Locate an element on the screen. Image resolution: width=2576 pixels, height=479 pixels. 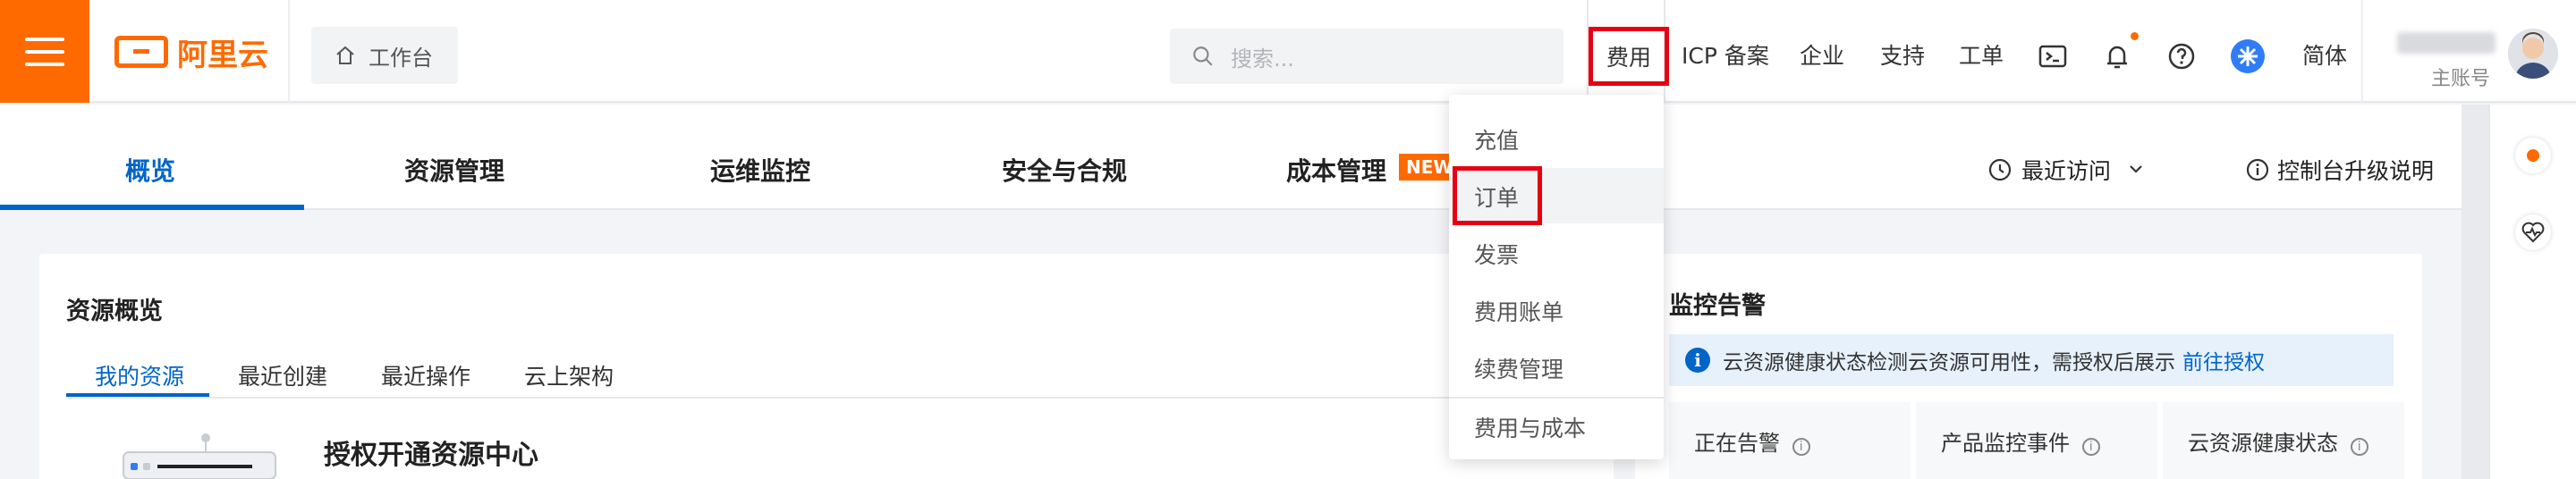
menu-item-invoices: 发票 is located at coordinates (1496, 254).